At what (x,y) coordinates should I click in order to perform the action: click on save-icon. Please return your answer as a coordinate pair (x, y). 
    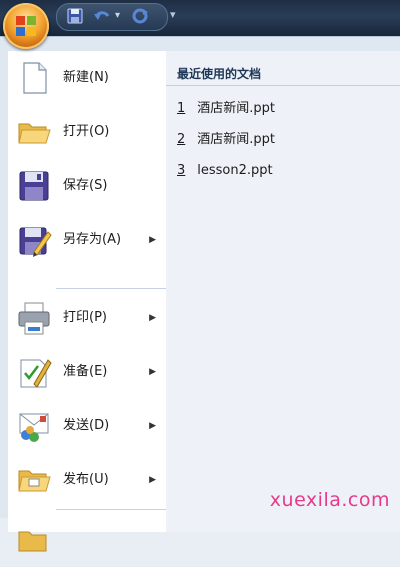
    Looking at the image, I should click on (75, 18).